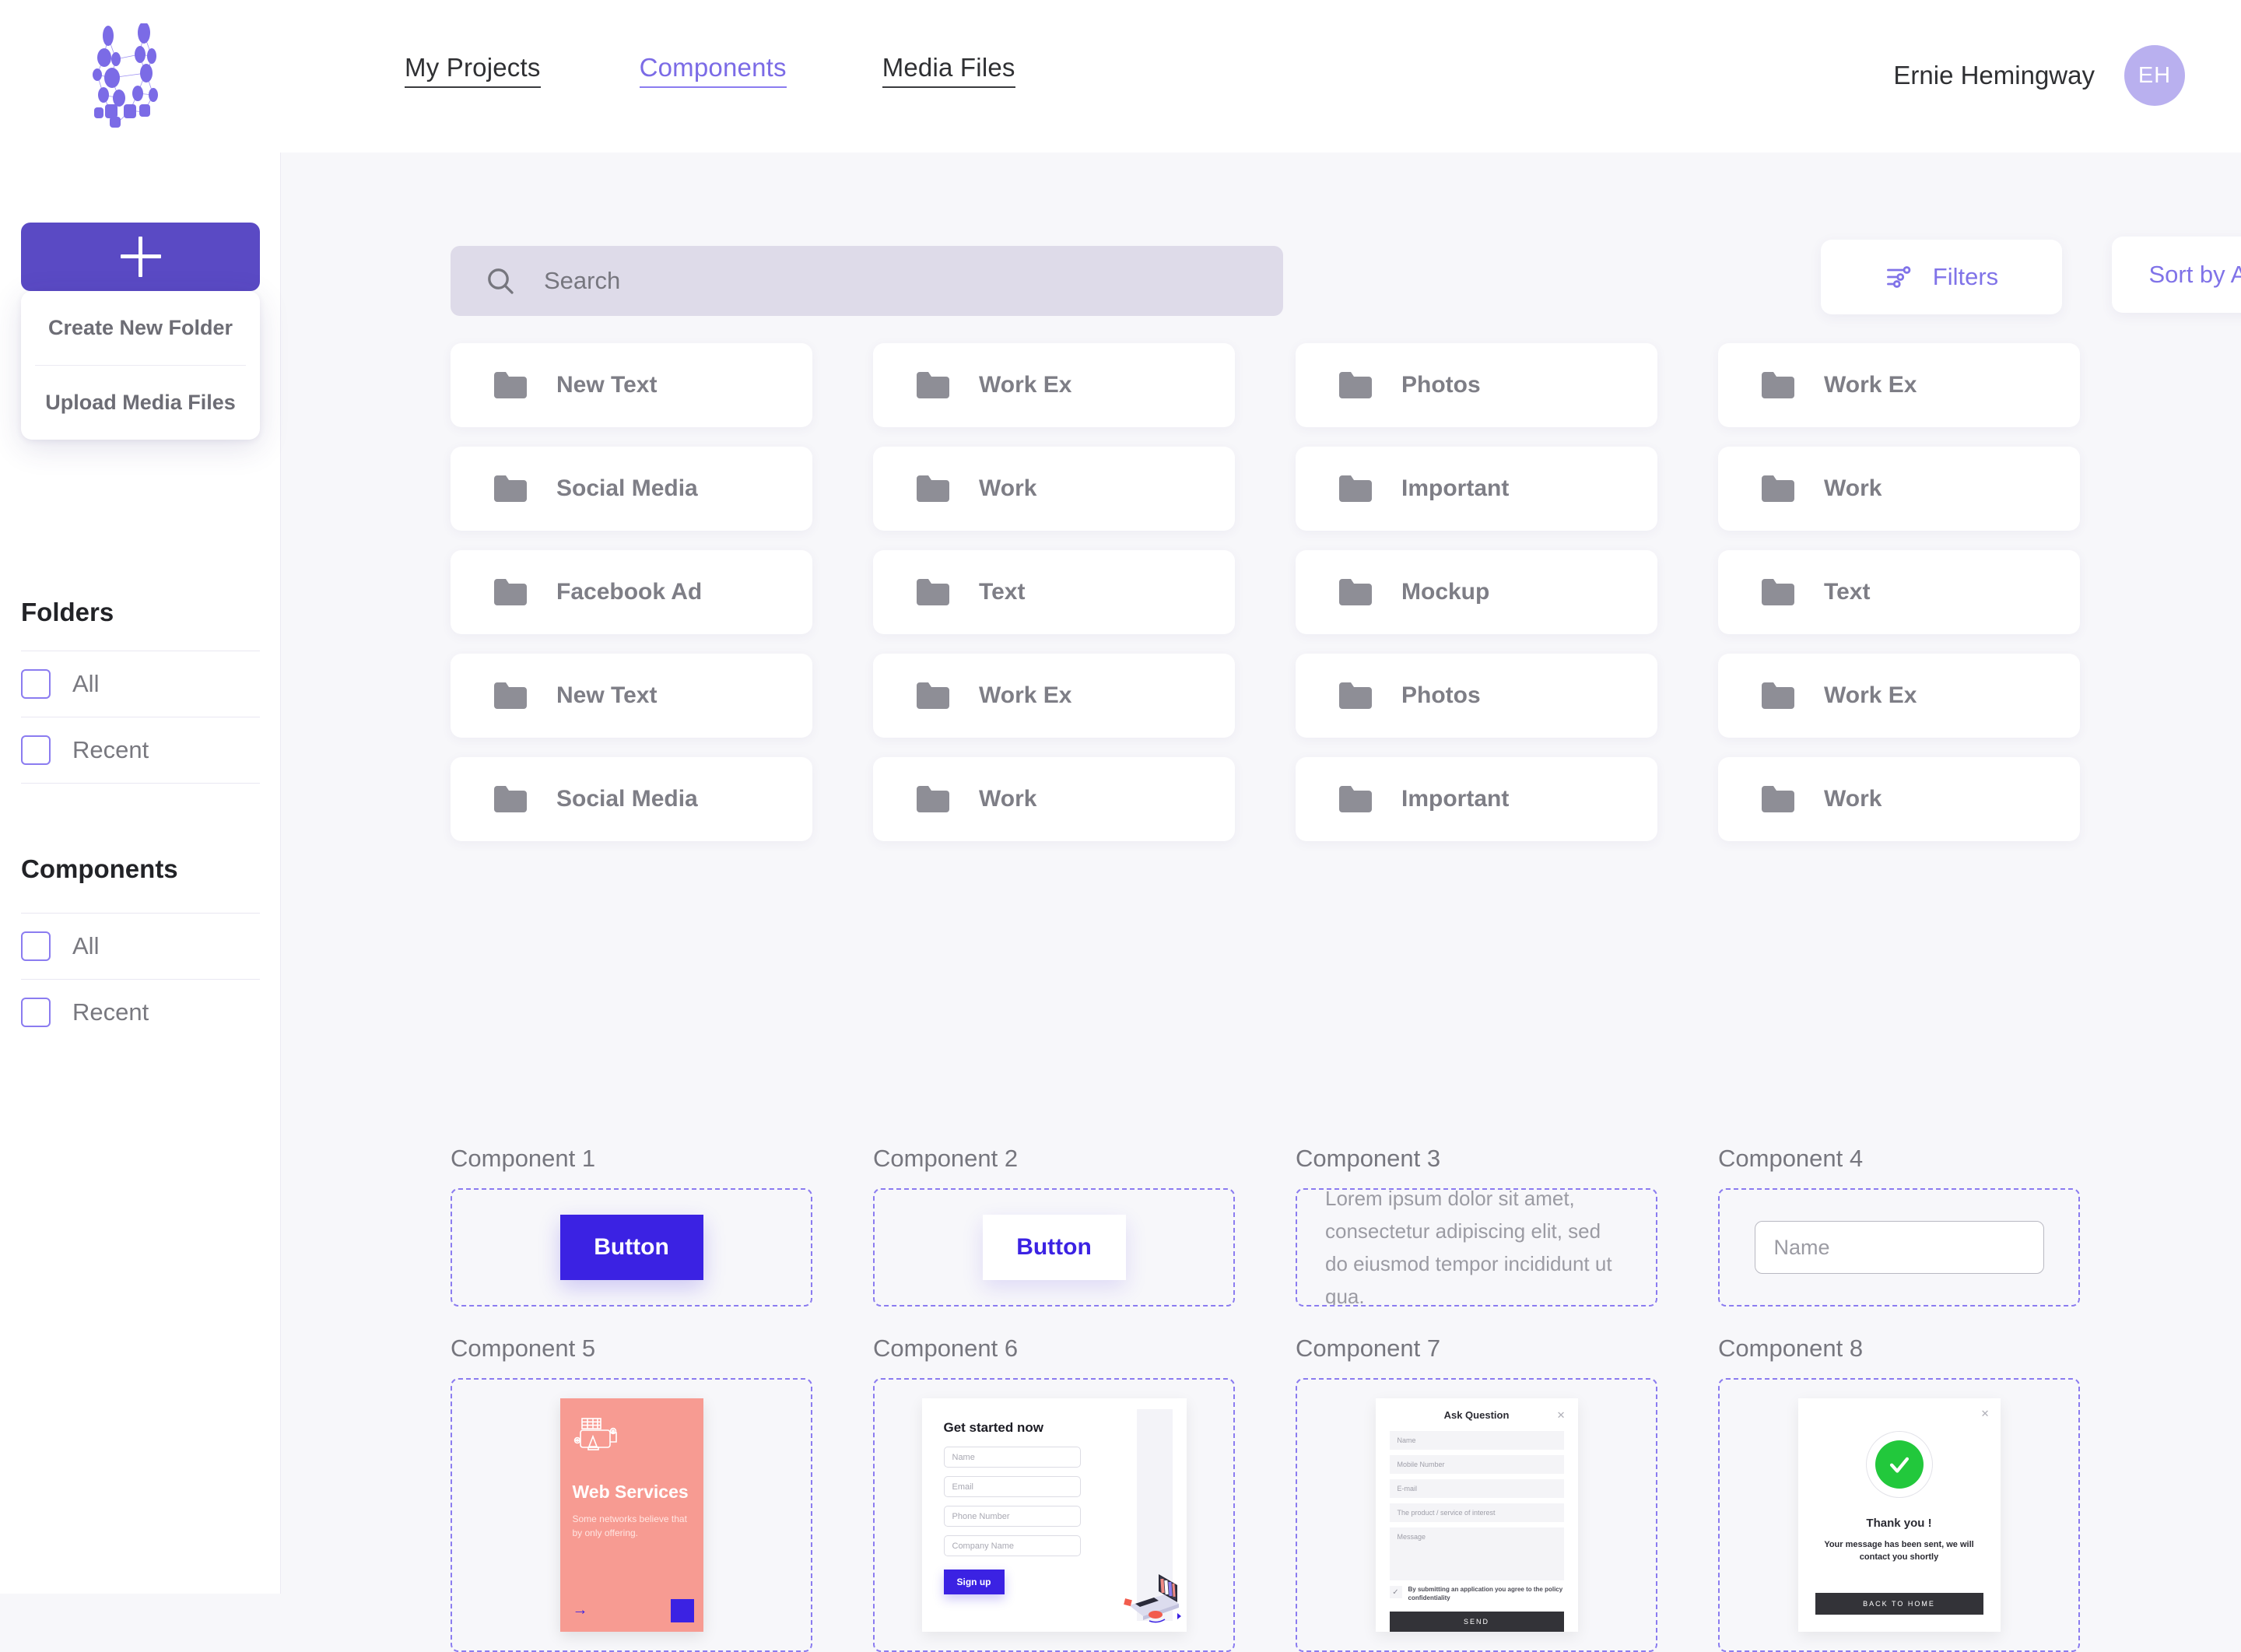 This screenshot has width=2241, height=1652. I want to click on add-new-dropdown-menu: Create New Folder Upload Media Files, so click(140, 365).